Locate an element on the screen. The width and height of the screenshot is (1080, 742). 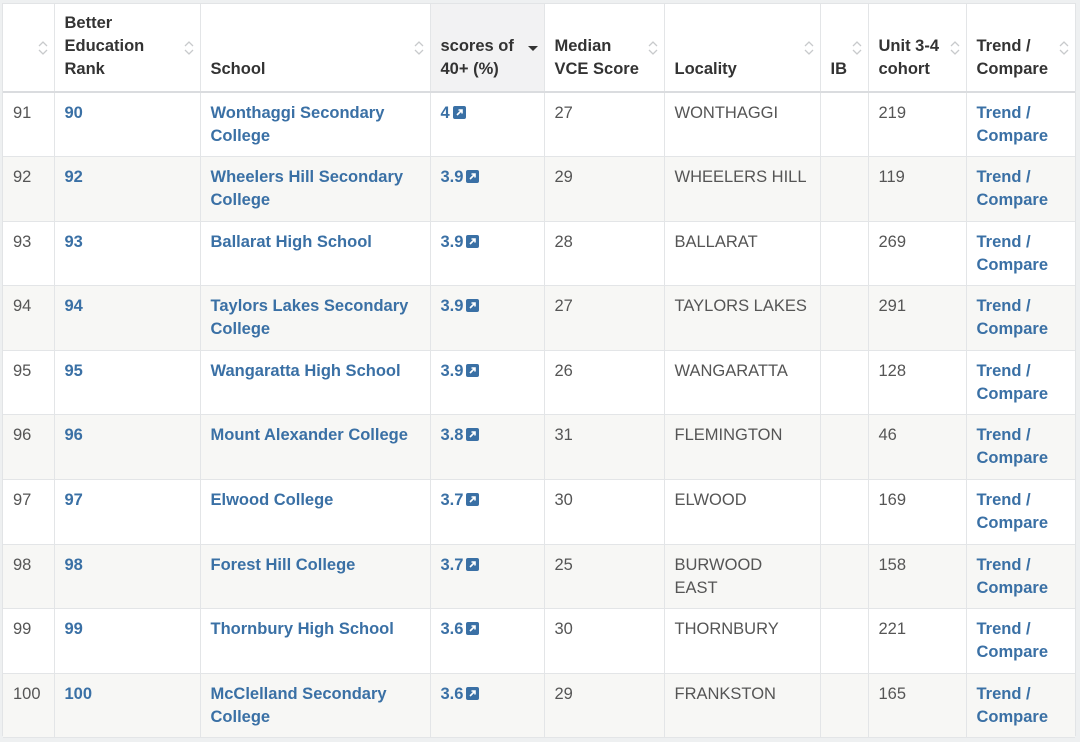
school-link: Wonthaggi Secondary College is located at coordinates (315, 125).